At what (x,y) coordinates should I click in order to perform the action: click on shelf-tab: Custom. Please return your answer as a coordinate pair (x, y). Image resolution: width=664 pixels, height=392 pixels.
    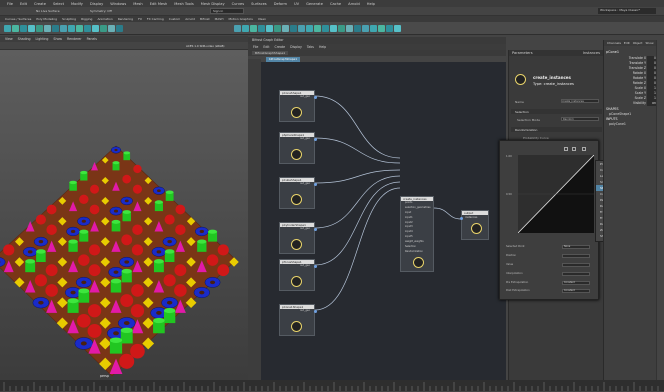
    Looking at the image, I should click on (175, 19).